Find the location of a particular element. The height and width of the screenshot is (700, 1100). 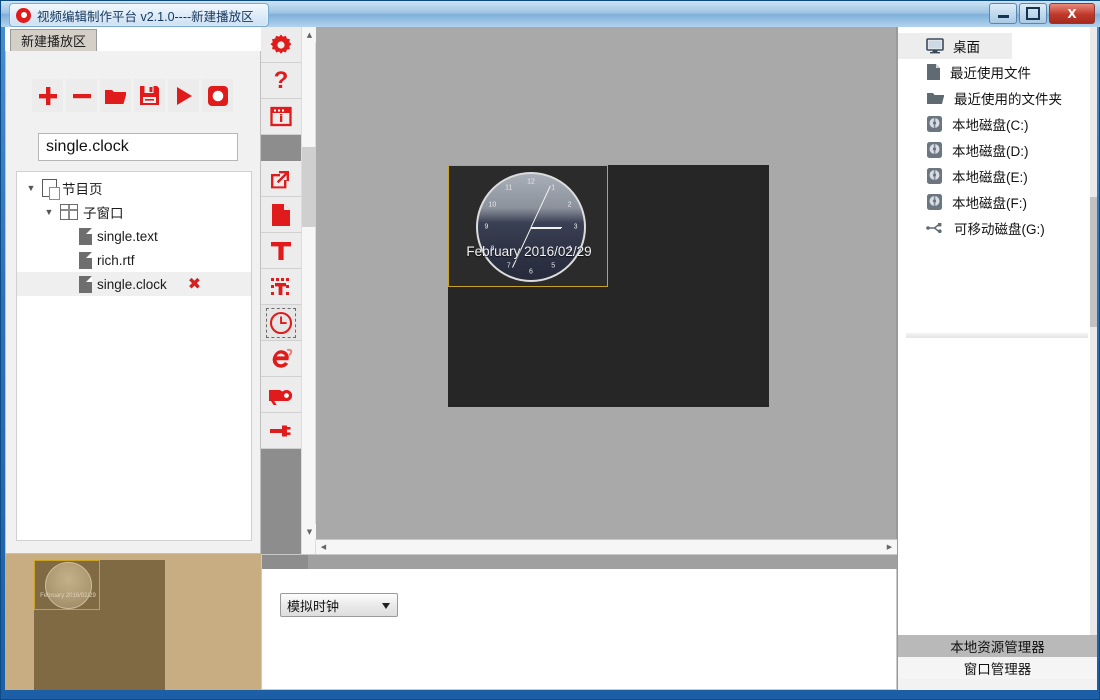

resource-item-label: 本地磁盘(C:) is located at coordinates (990, 125).